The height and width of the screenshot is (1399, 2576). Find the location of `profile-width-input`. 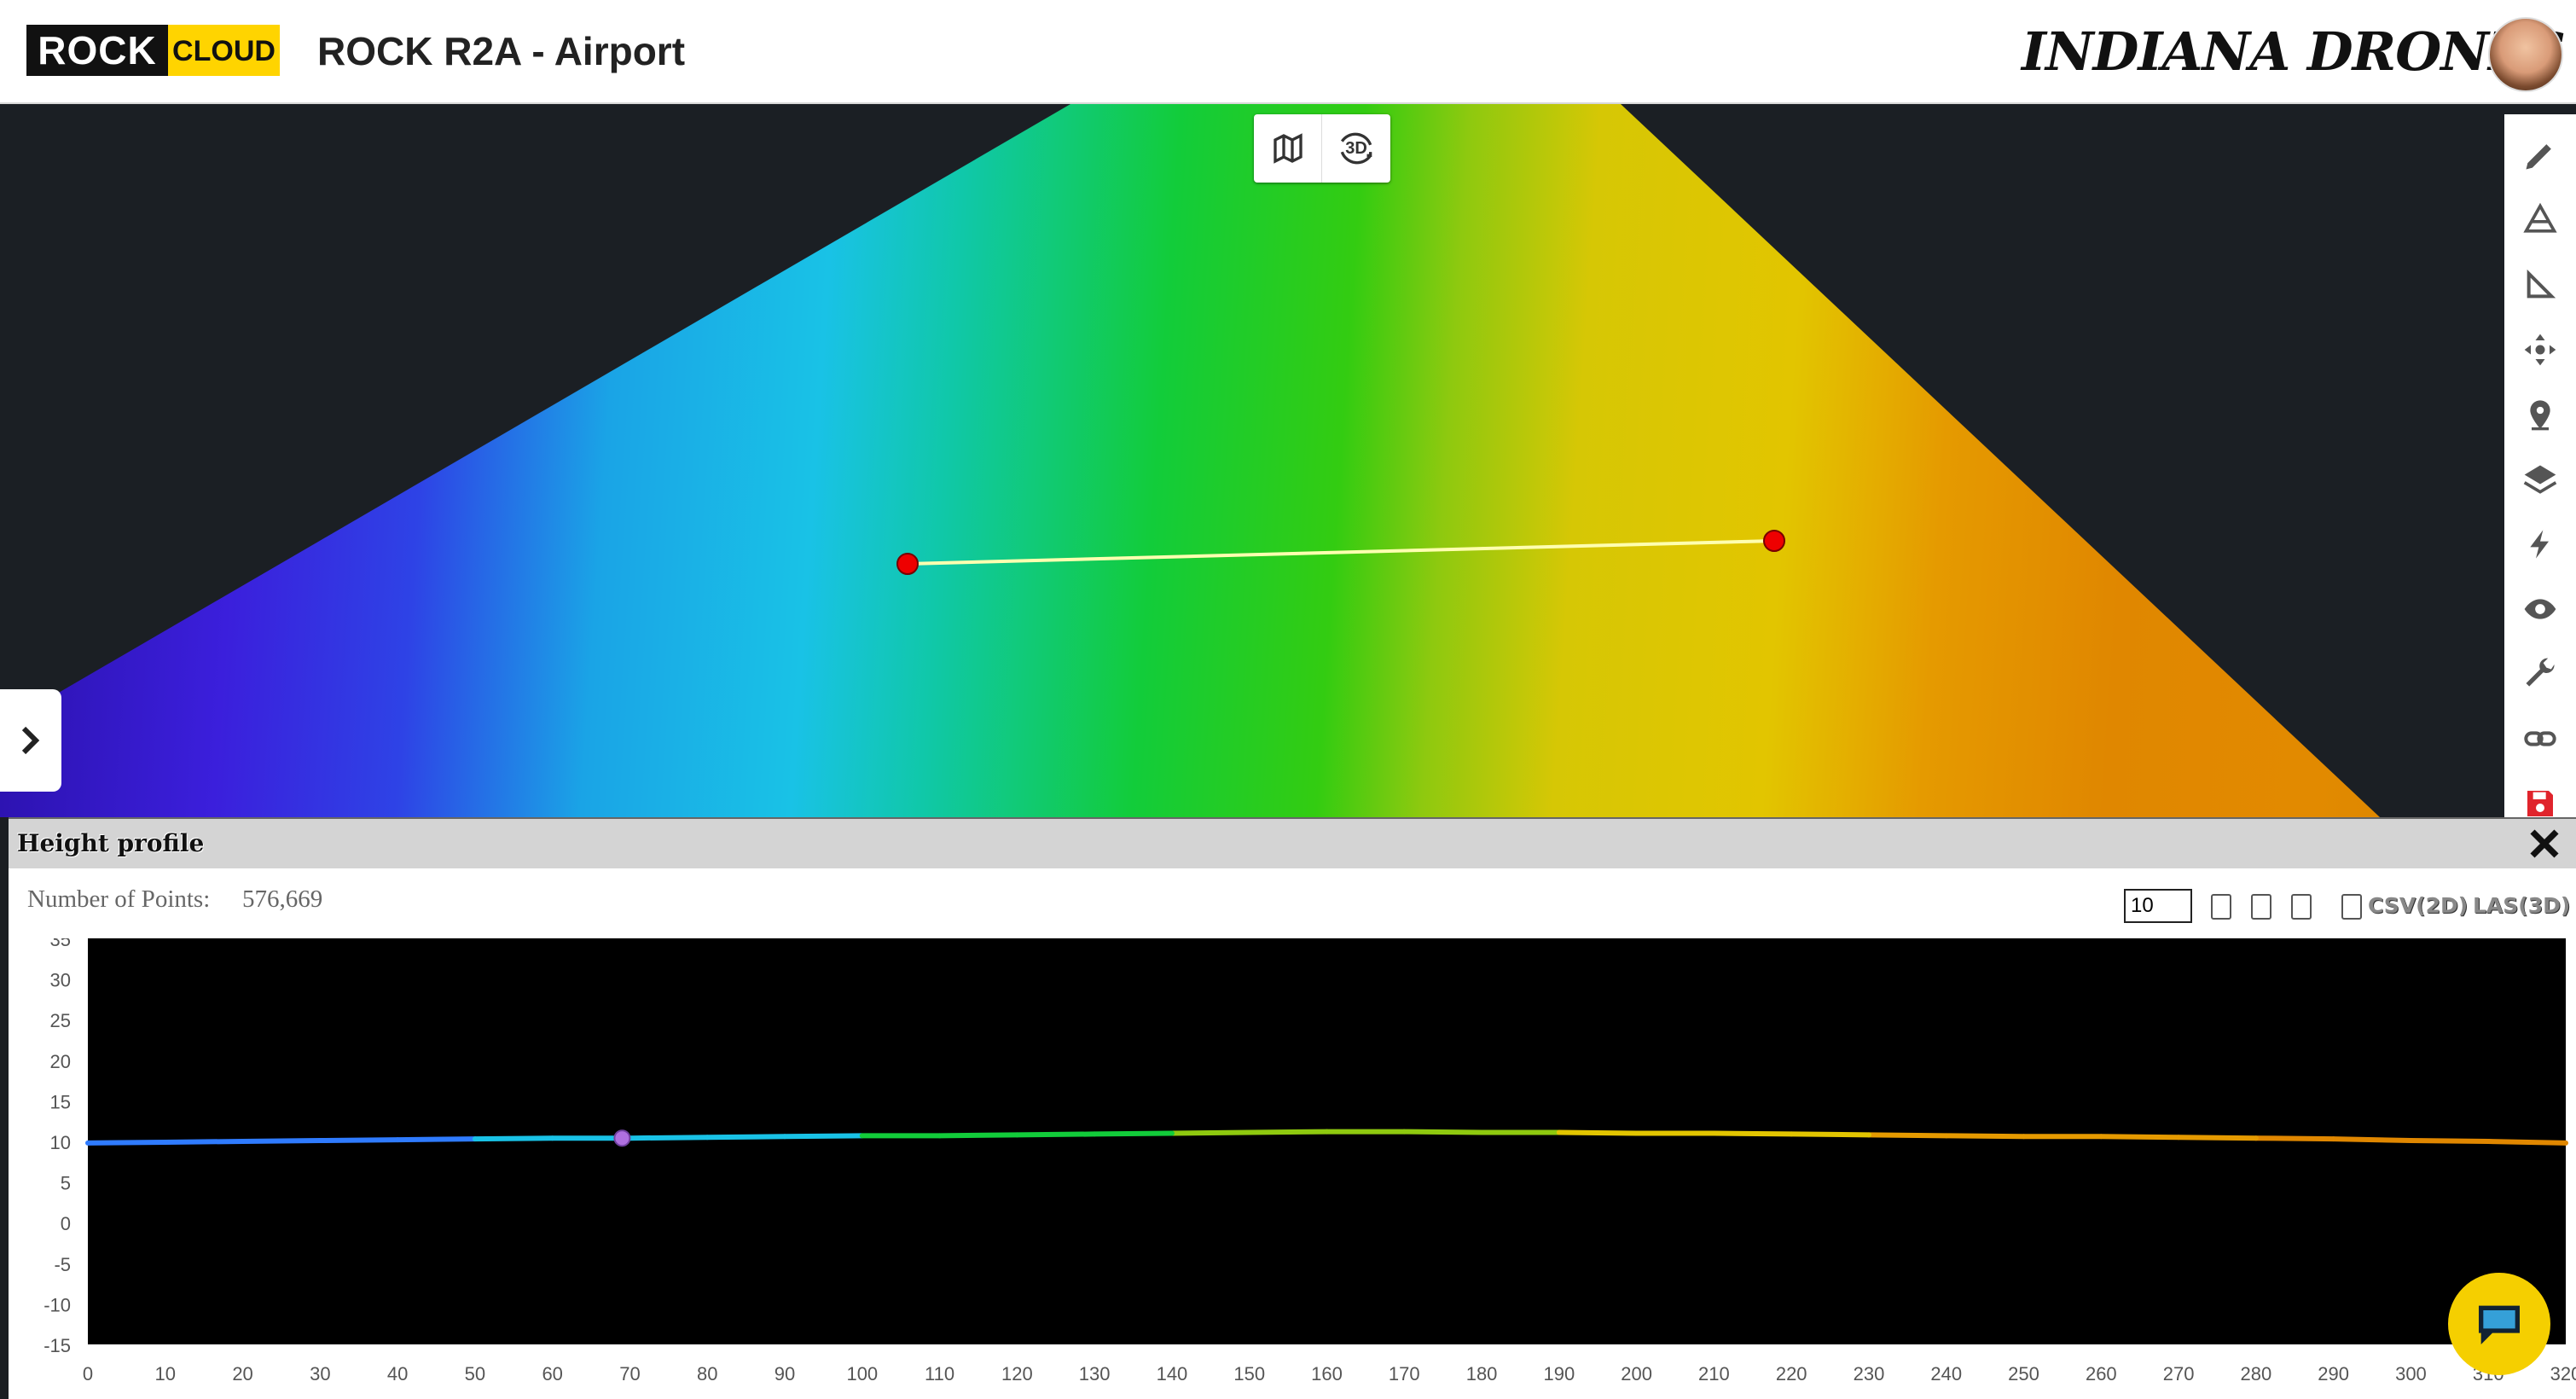

profile-width-input is located at coordinates (2158, 906).